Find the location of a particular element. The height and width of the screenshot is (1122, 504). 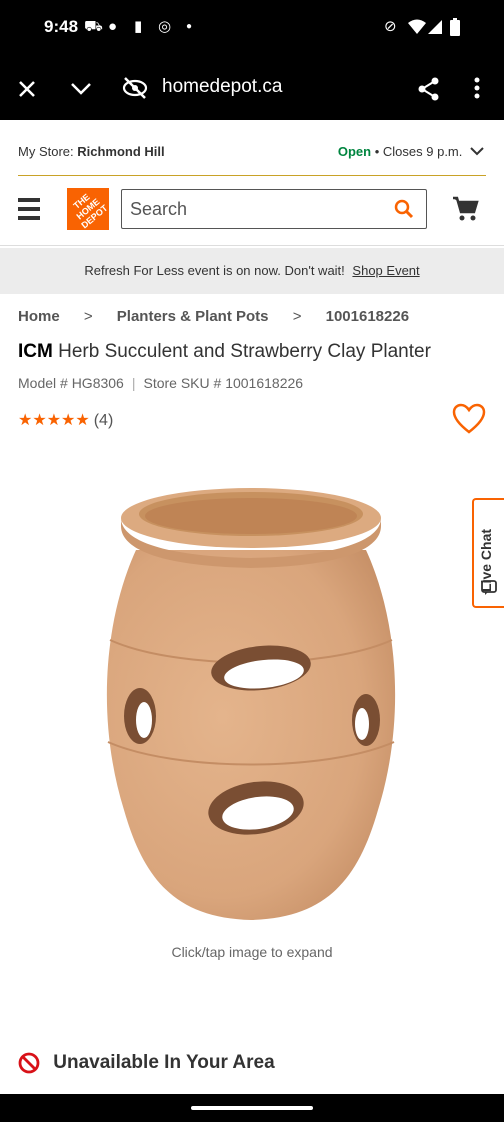

favorite-heart-icon is located at coordinates (469, 419).